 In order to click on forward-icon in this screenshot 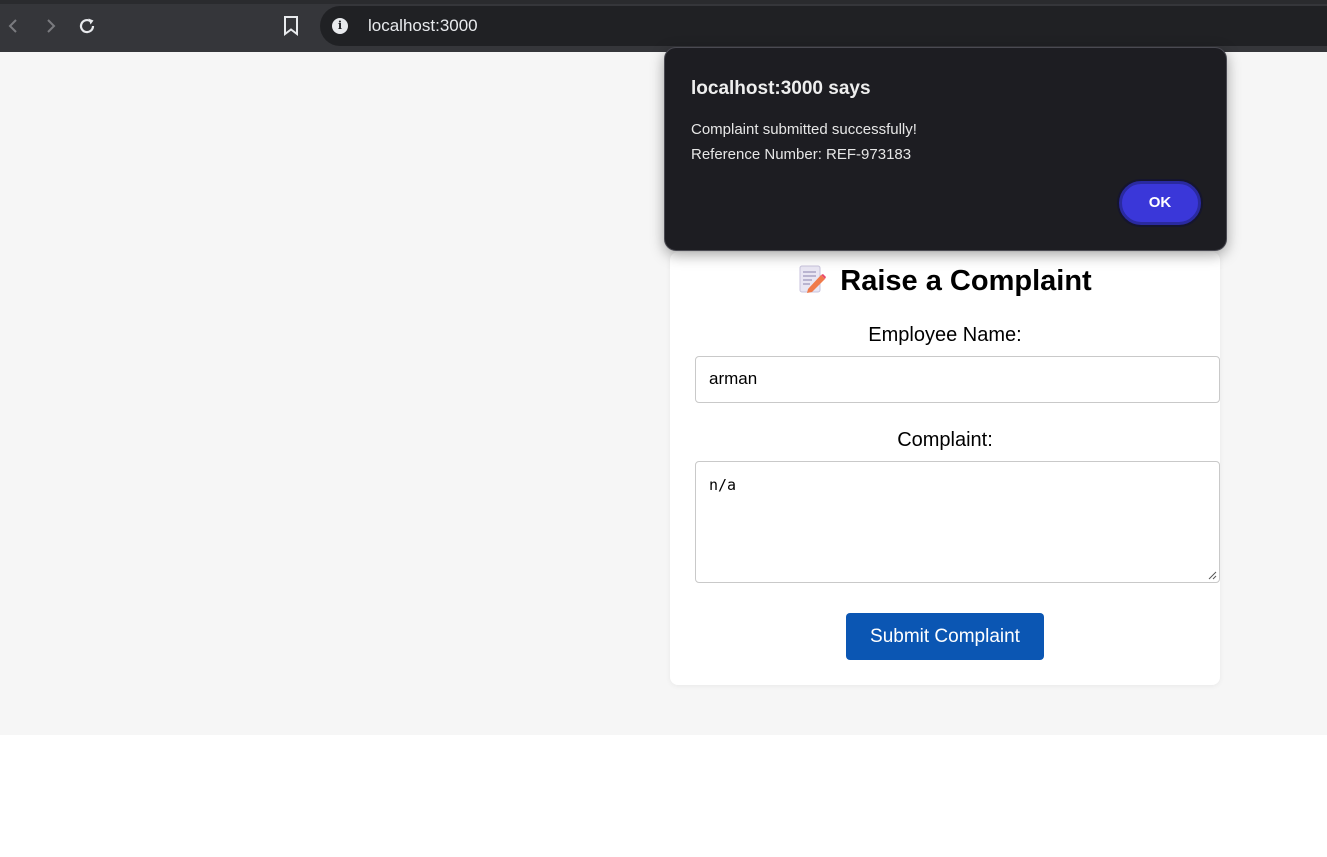, I will do `click(50, 26)`.